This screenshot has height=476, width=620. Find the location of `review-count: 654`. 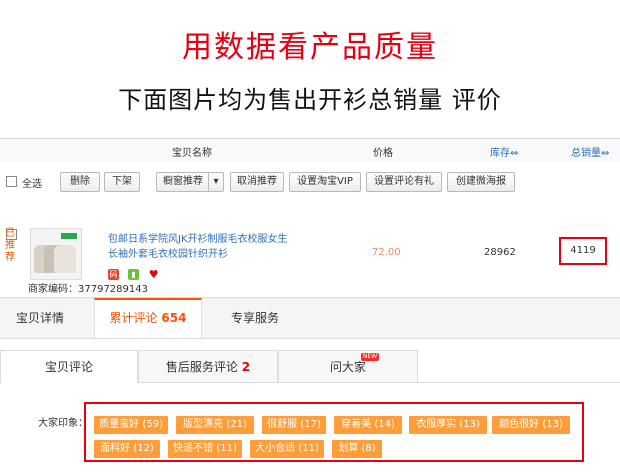

review-count: 654 is located at coordinates (174, 318).